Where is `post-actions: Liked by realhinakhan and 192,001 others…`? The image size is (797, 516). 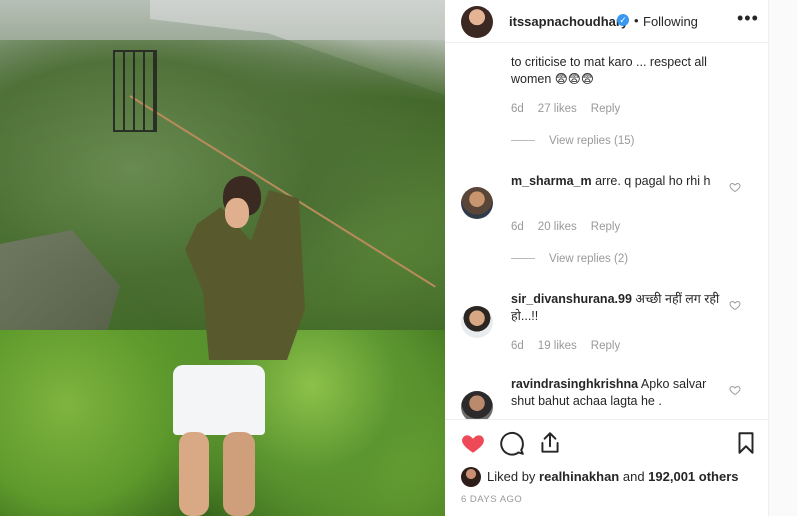 post-actions: Liked by realhinakhan and 192,001 others… is located at coordinates (606, 467).